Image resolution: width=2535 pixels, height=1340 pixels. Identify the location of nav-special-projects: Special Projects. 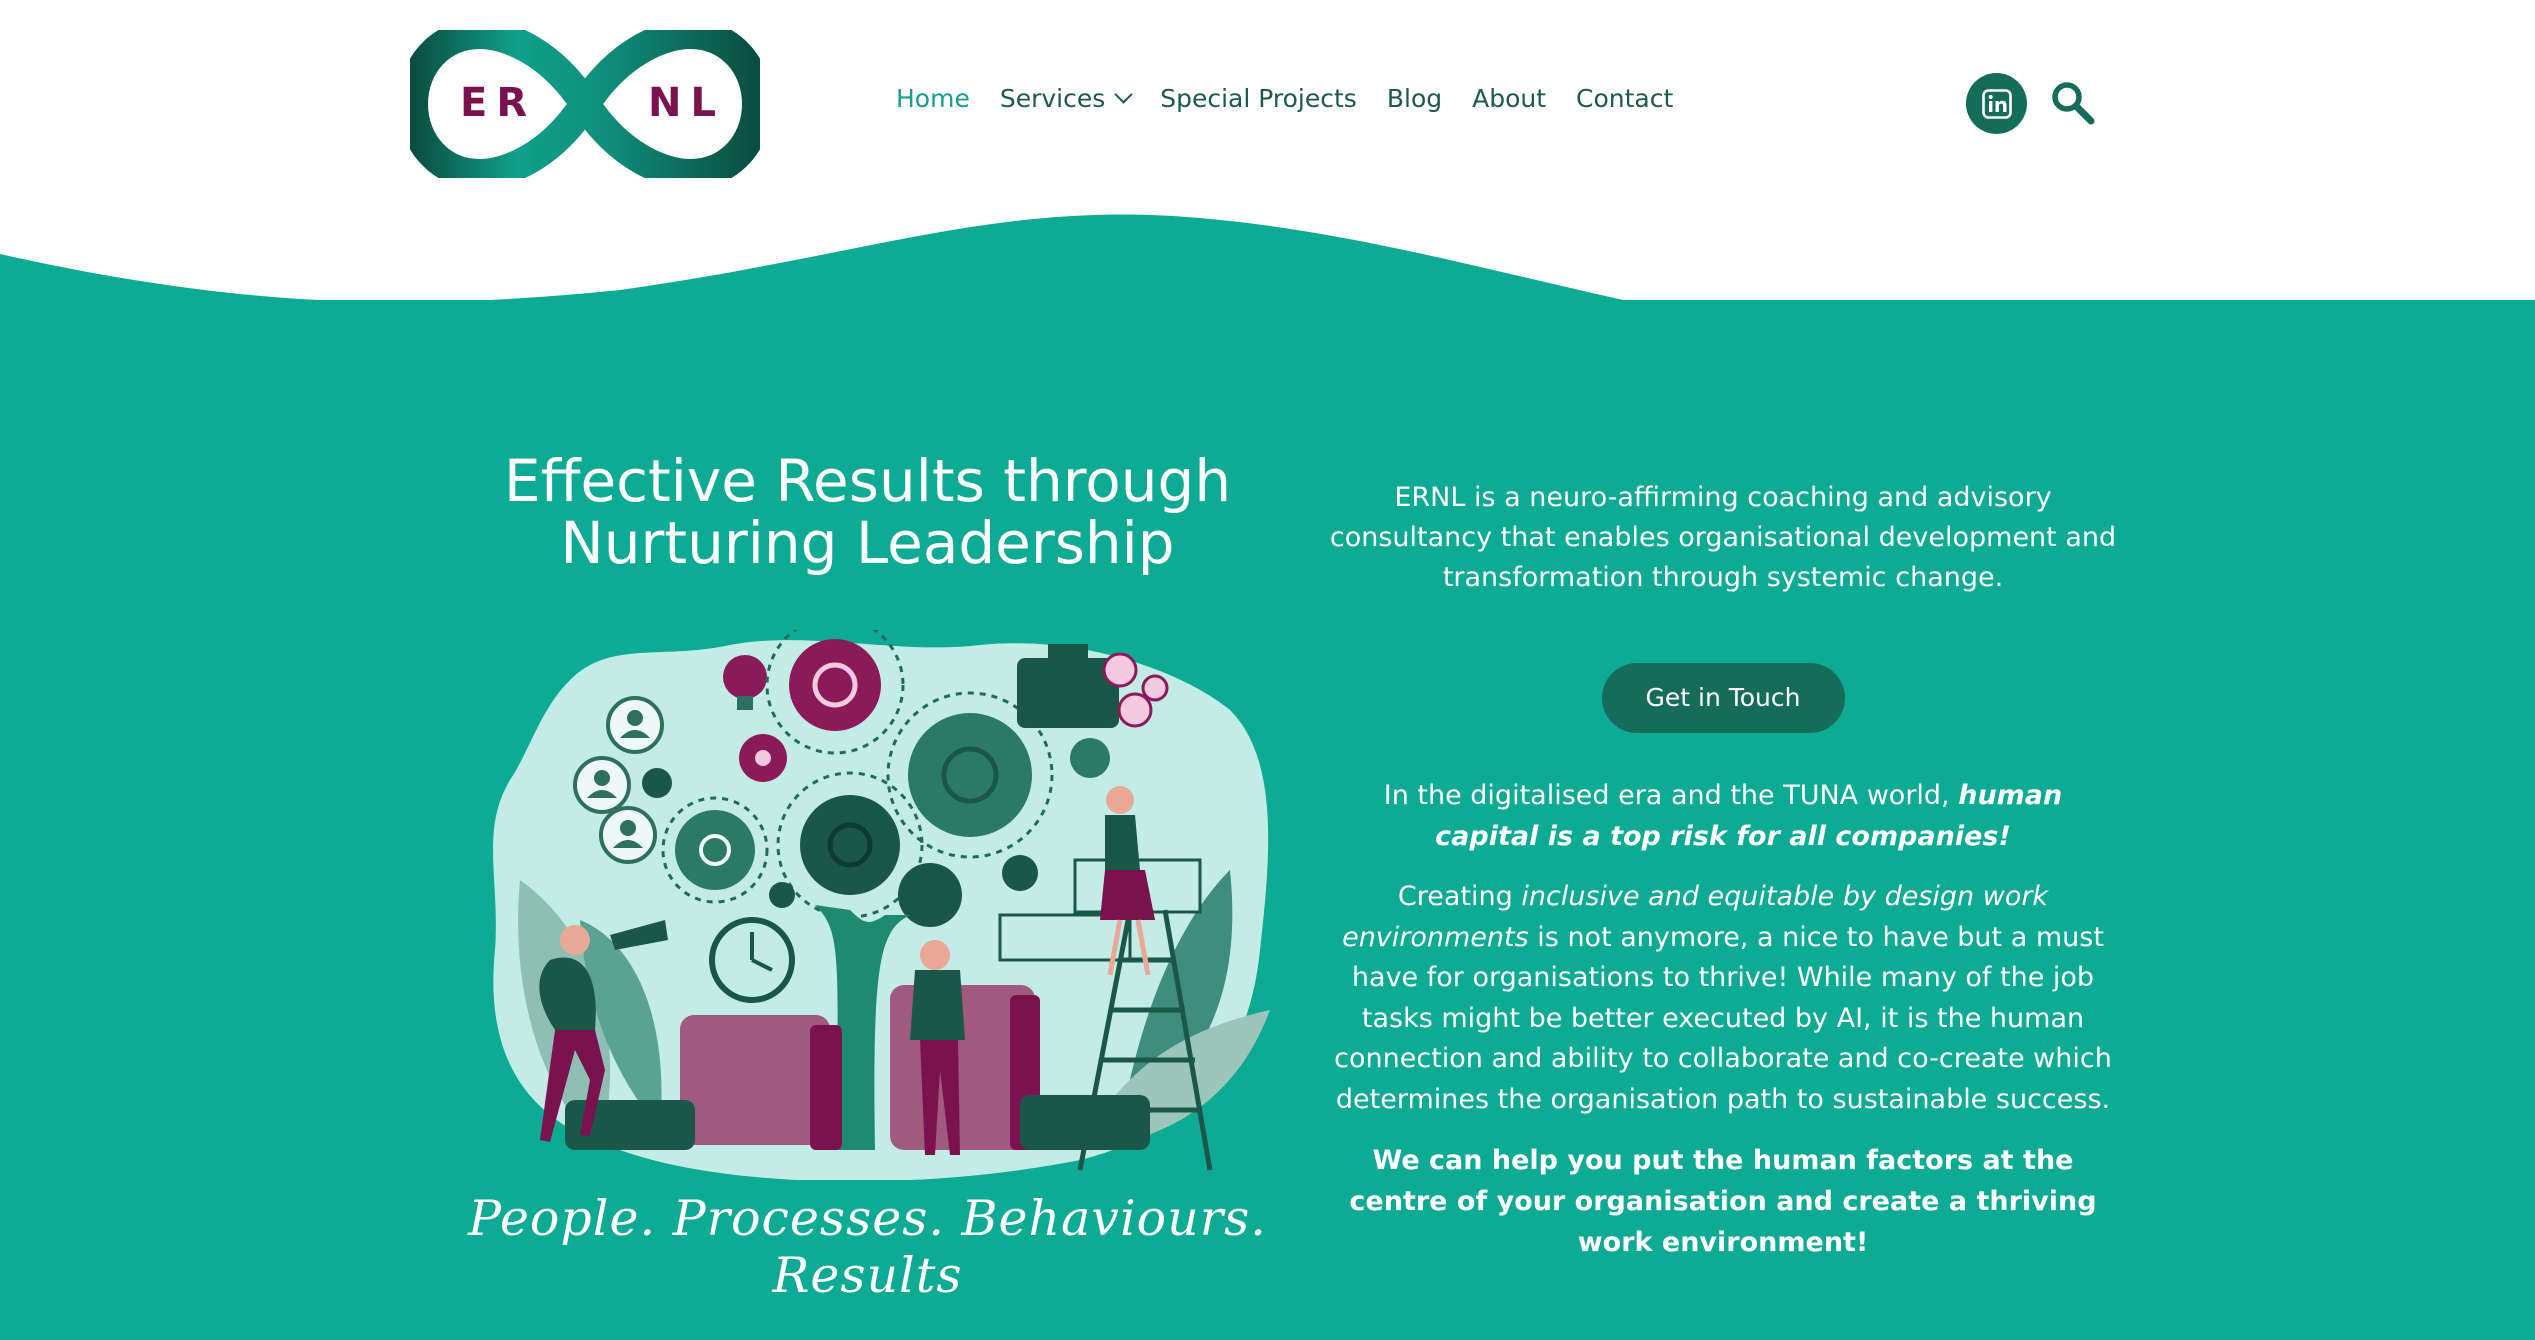
(1258, 98).